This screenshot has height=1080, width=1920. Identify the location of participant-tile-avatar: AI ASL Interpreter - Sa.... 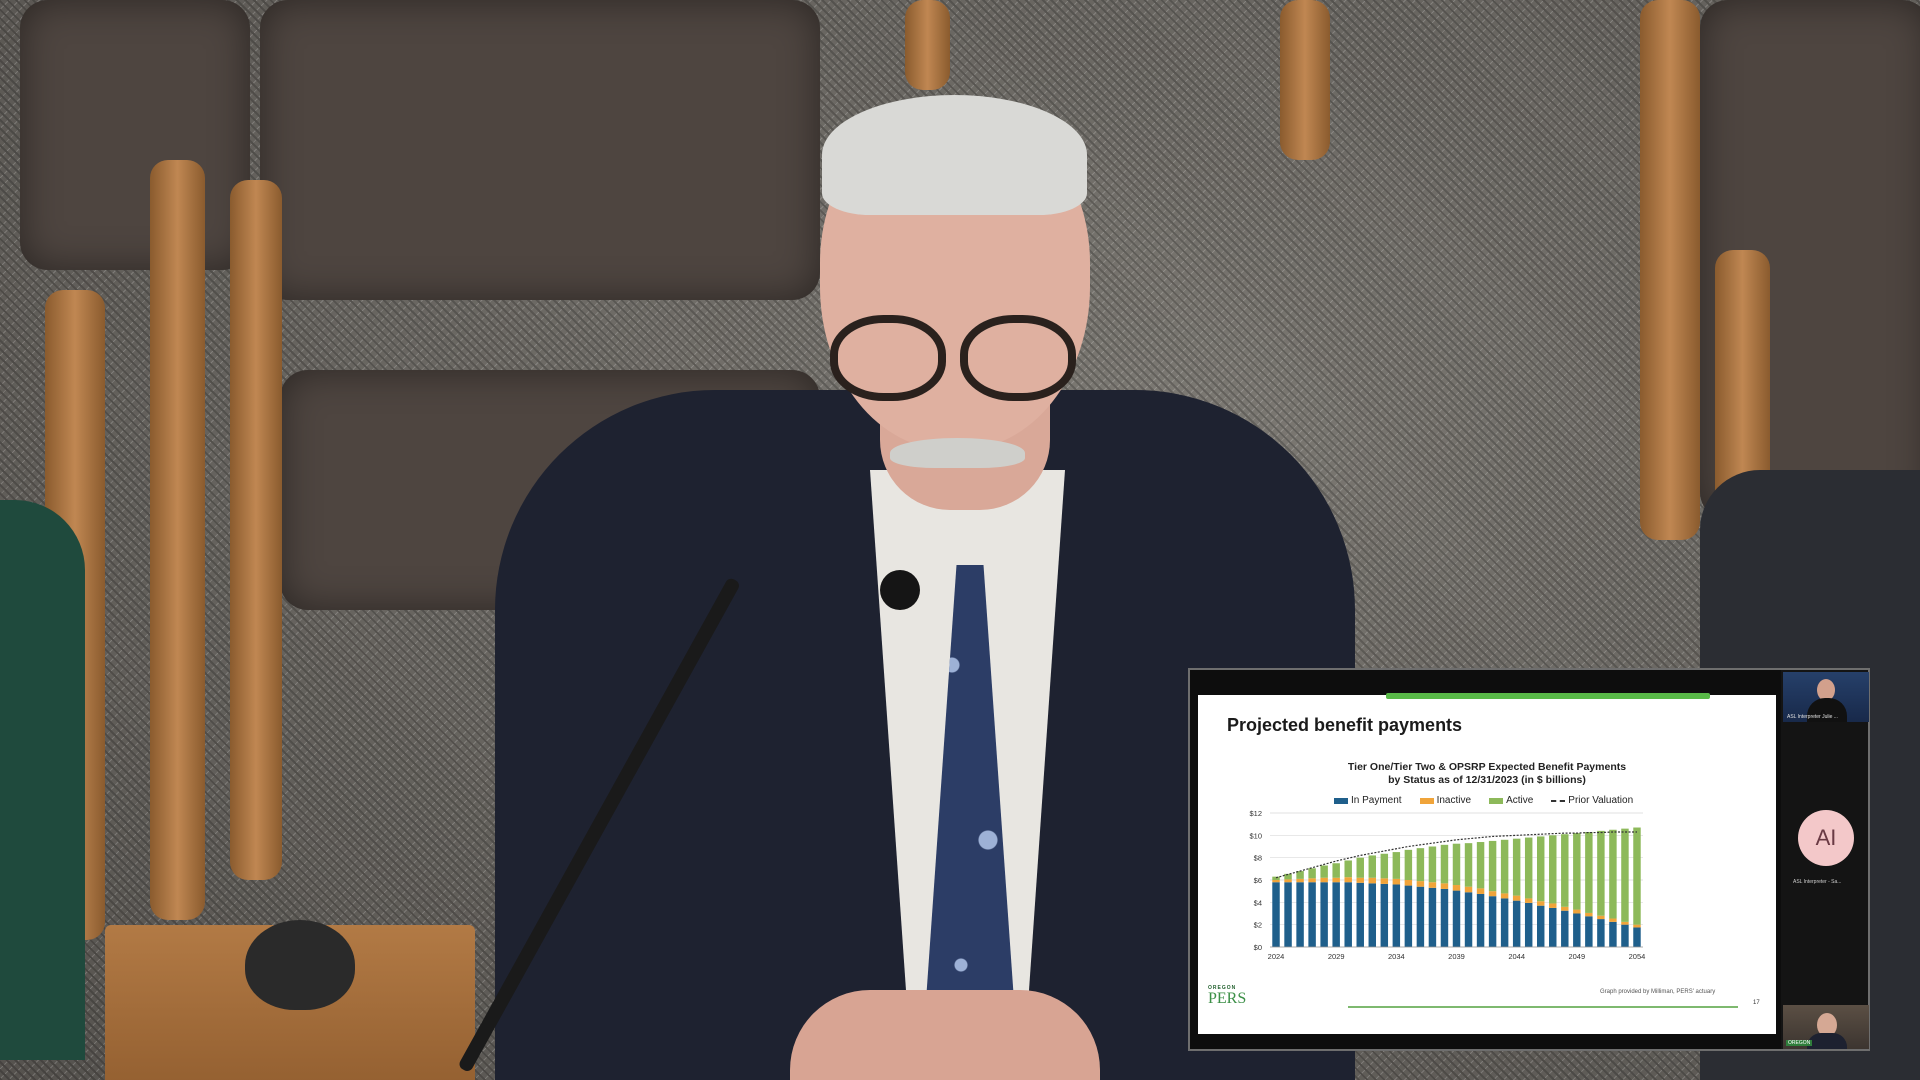
(1826, 847).